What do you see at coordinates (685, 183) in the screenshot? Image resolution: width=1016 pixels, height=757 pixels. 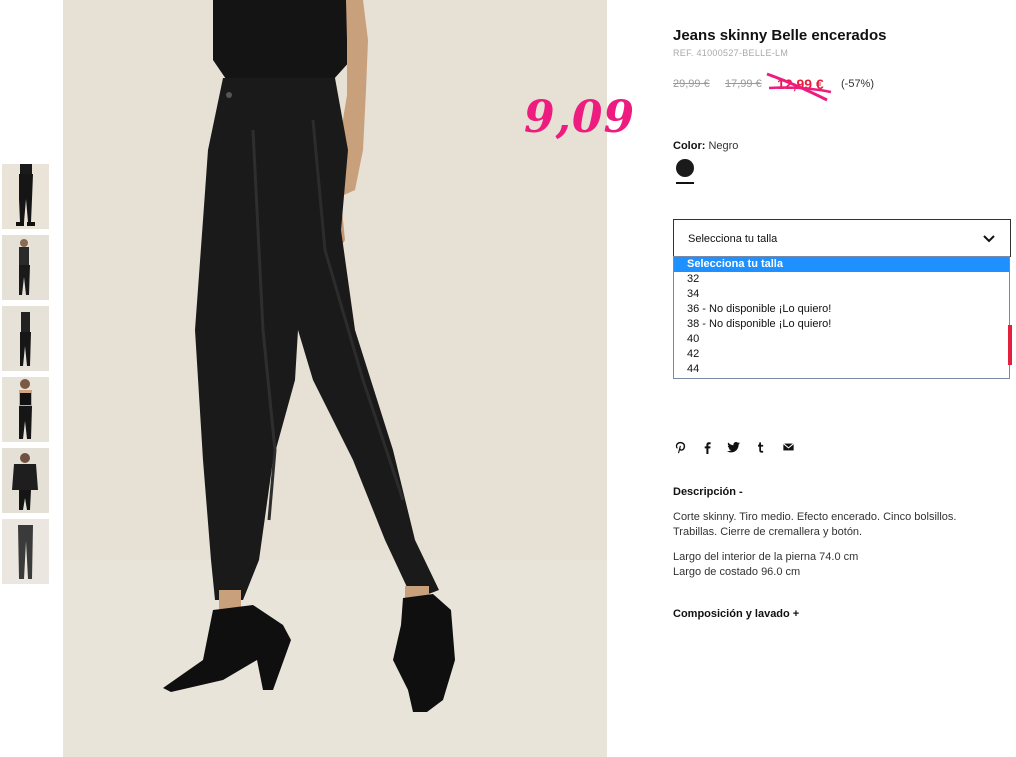 I see `selected-swatch-indicator` at bounding box center [685, 183].